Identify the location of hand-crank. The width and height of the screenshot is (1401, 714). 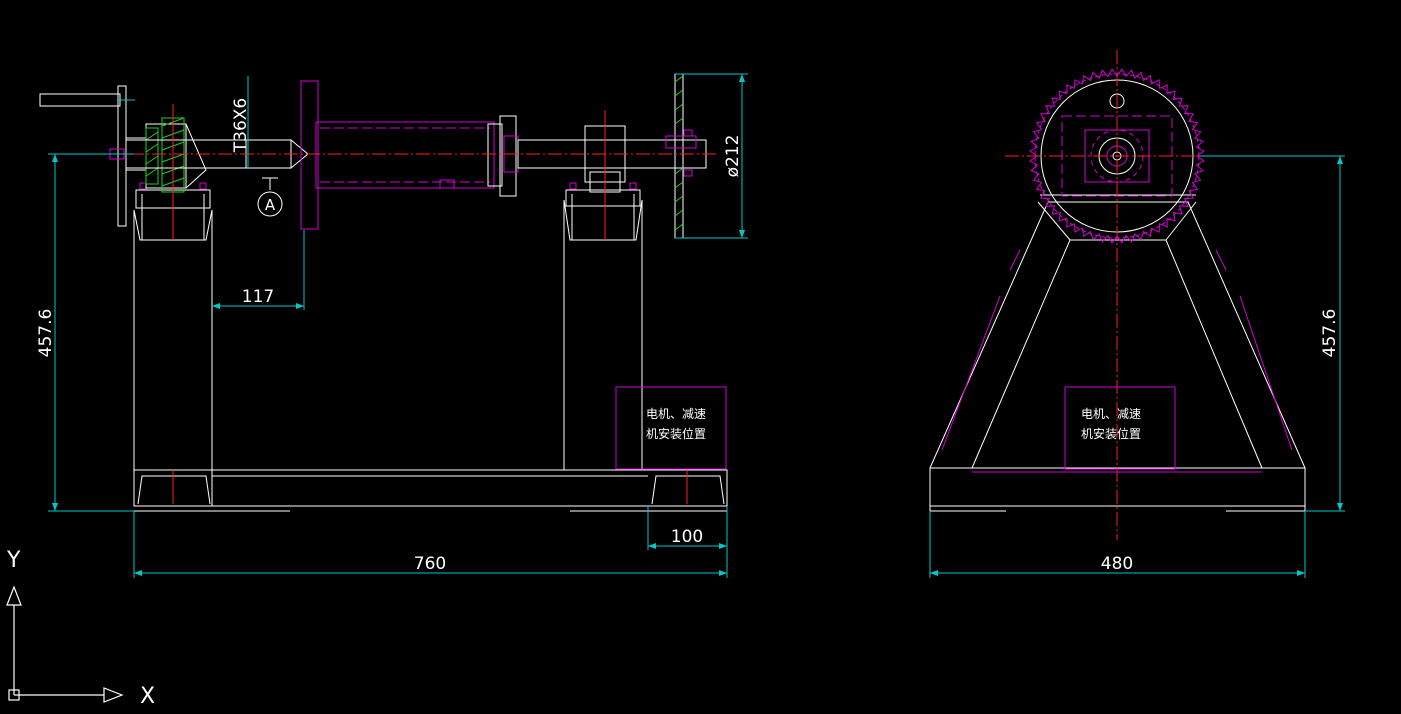
(92, 156).